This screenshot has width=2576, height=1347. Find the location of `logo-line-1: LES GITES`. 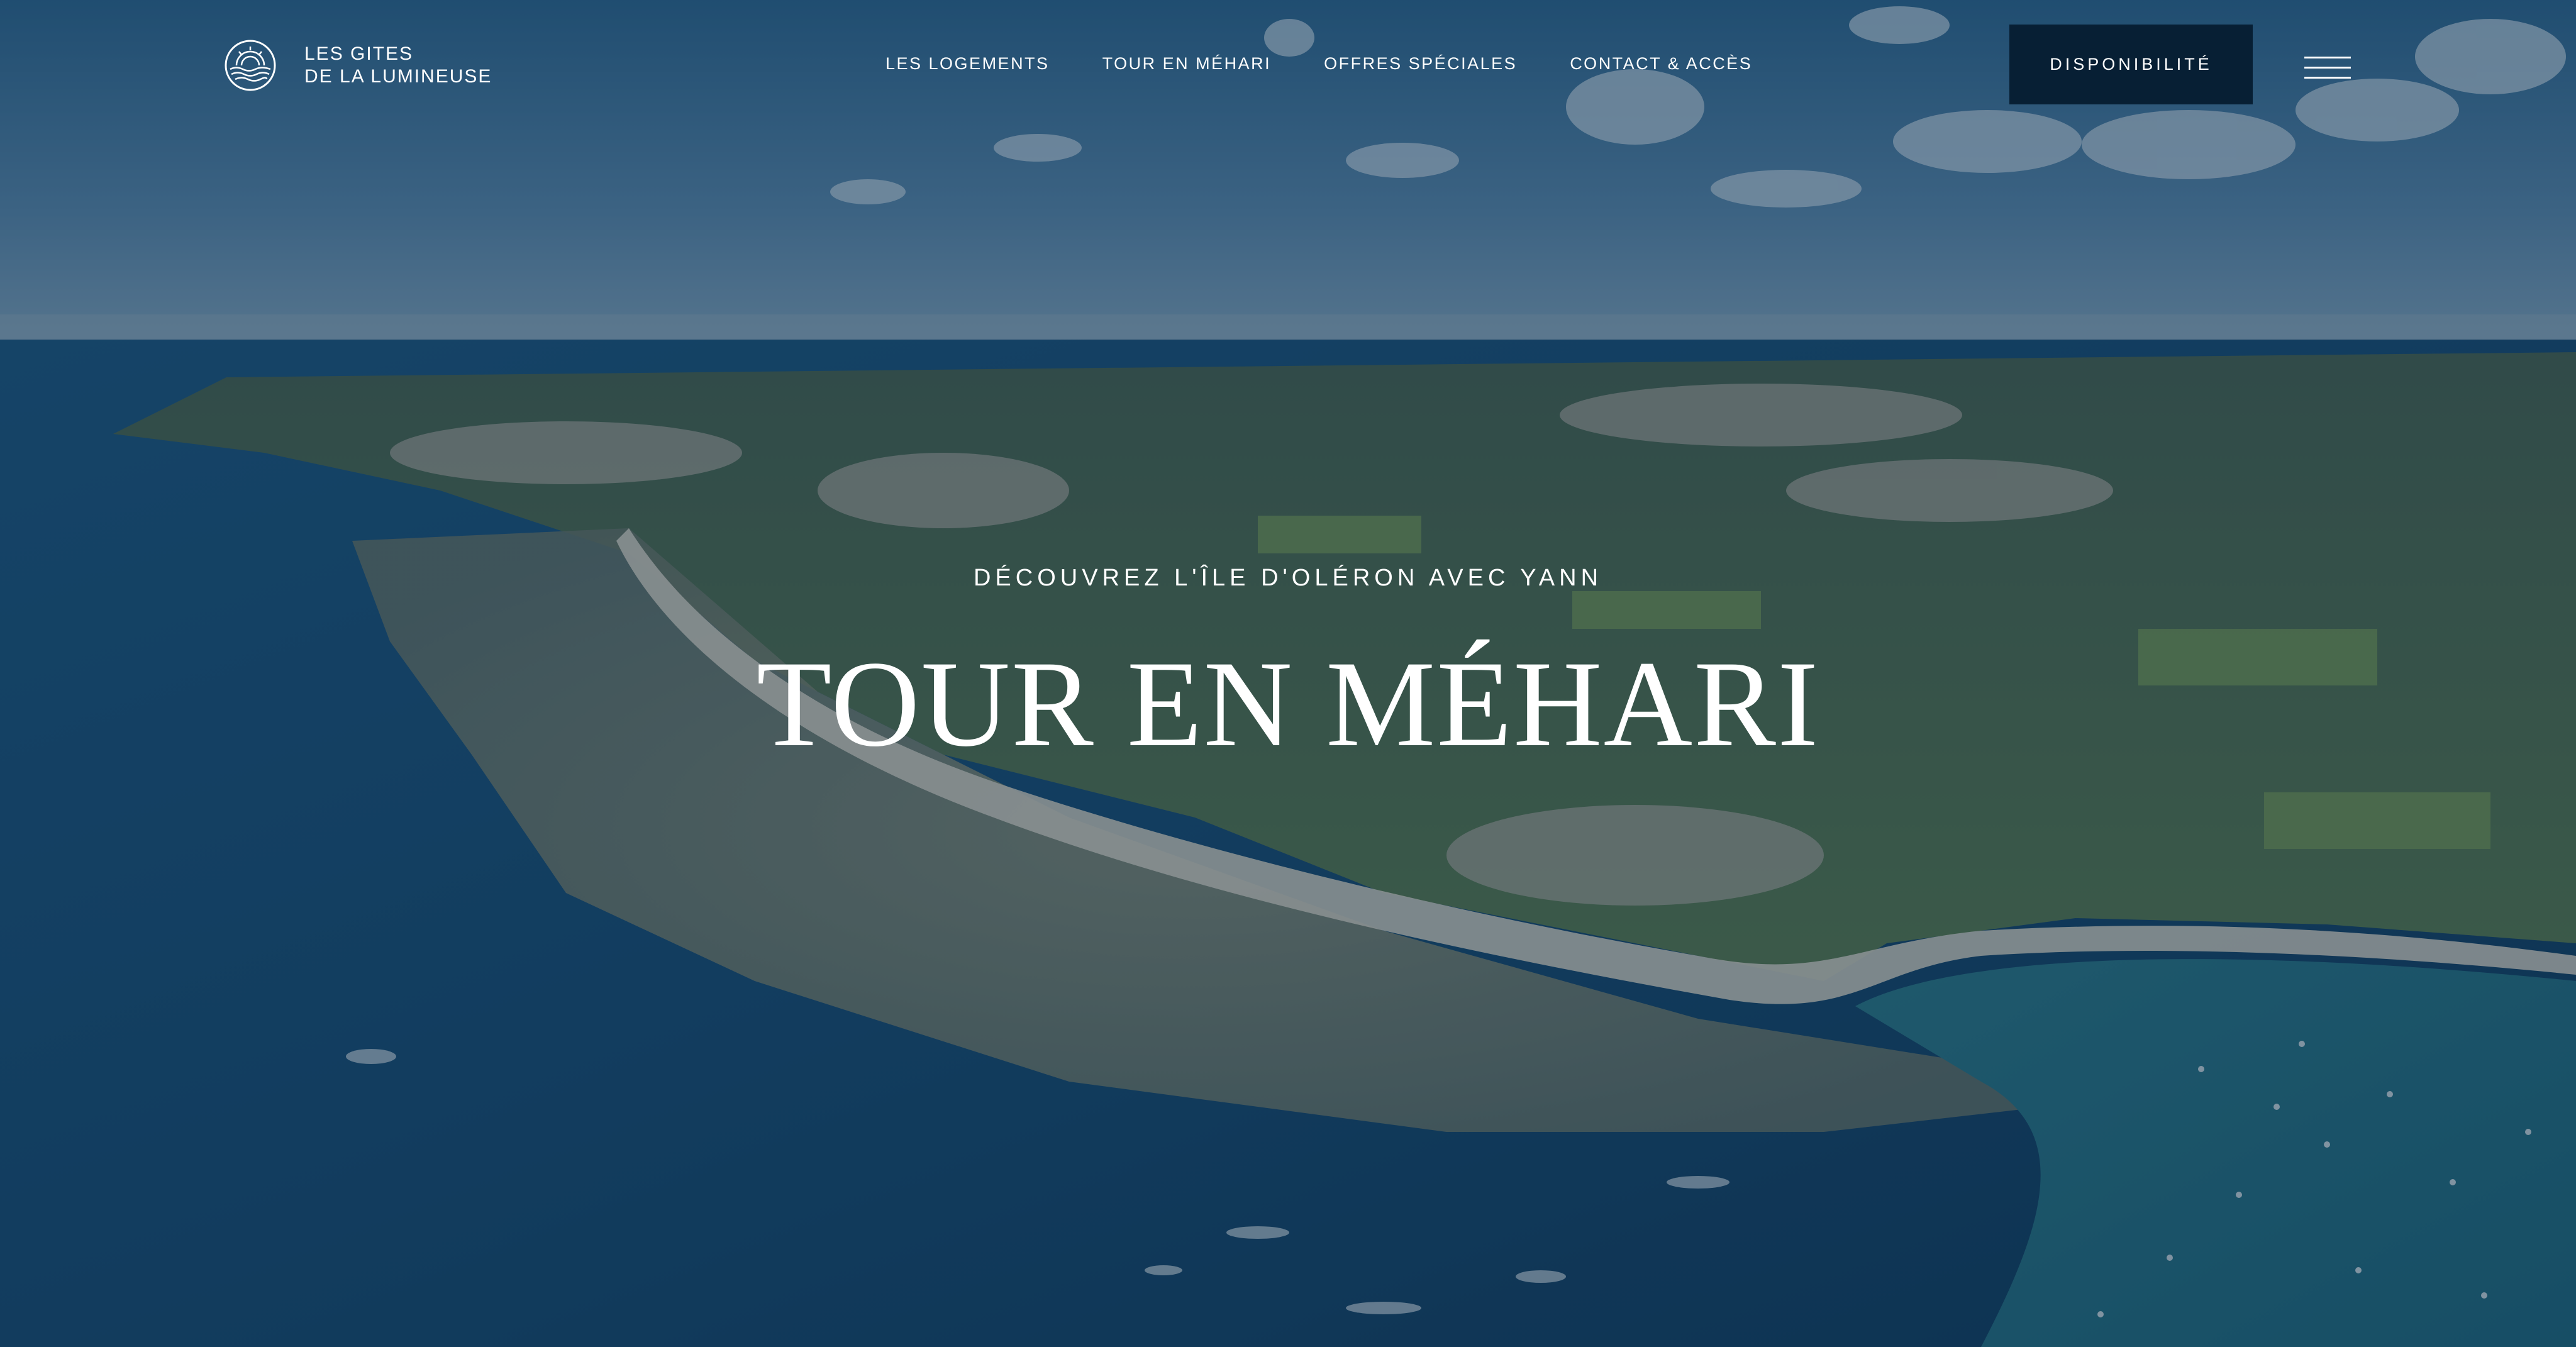

logo-line-1: LES GITES is located at coordinates (359, 53).